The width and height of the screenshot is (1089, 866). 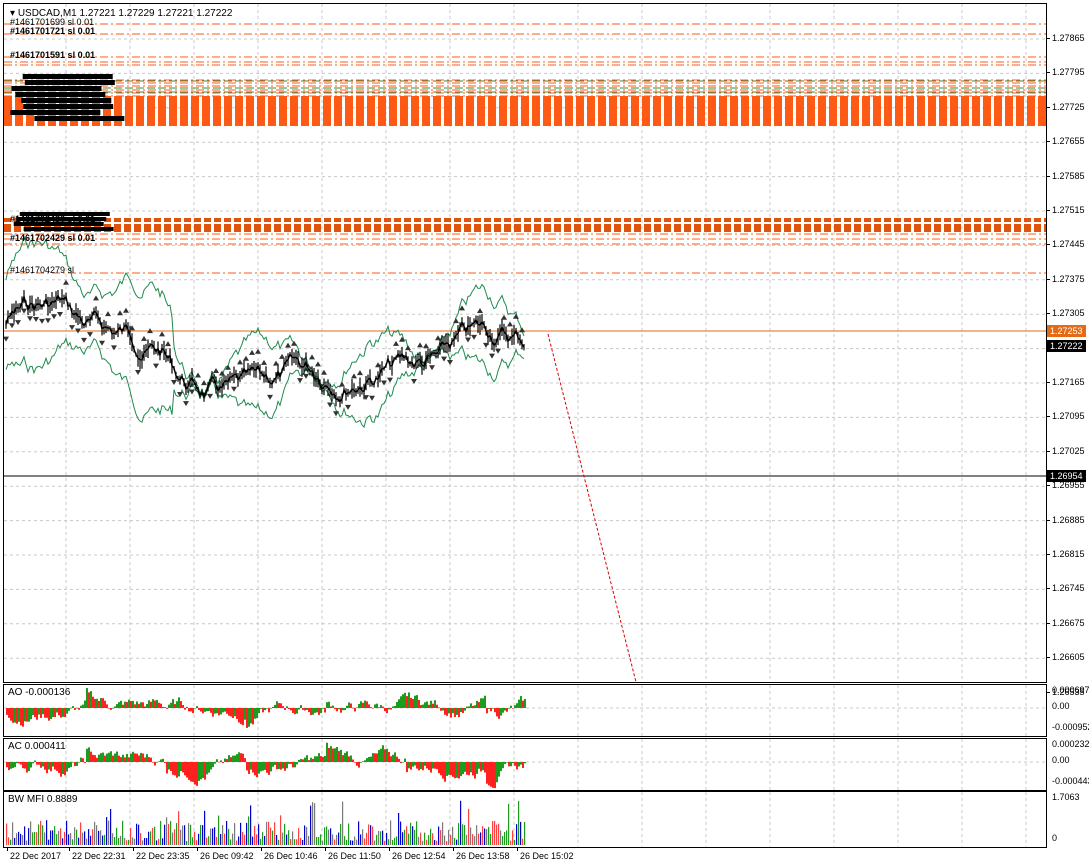 I want to click on time-tick-label: 26 Dec 10:46, so click(x=291, y=856).